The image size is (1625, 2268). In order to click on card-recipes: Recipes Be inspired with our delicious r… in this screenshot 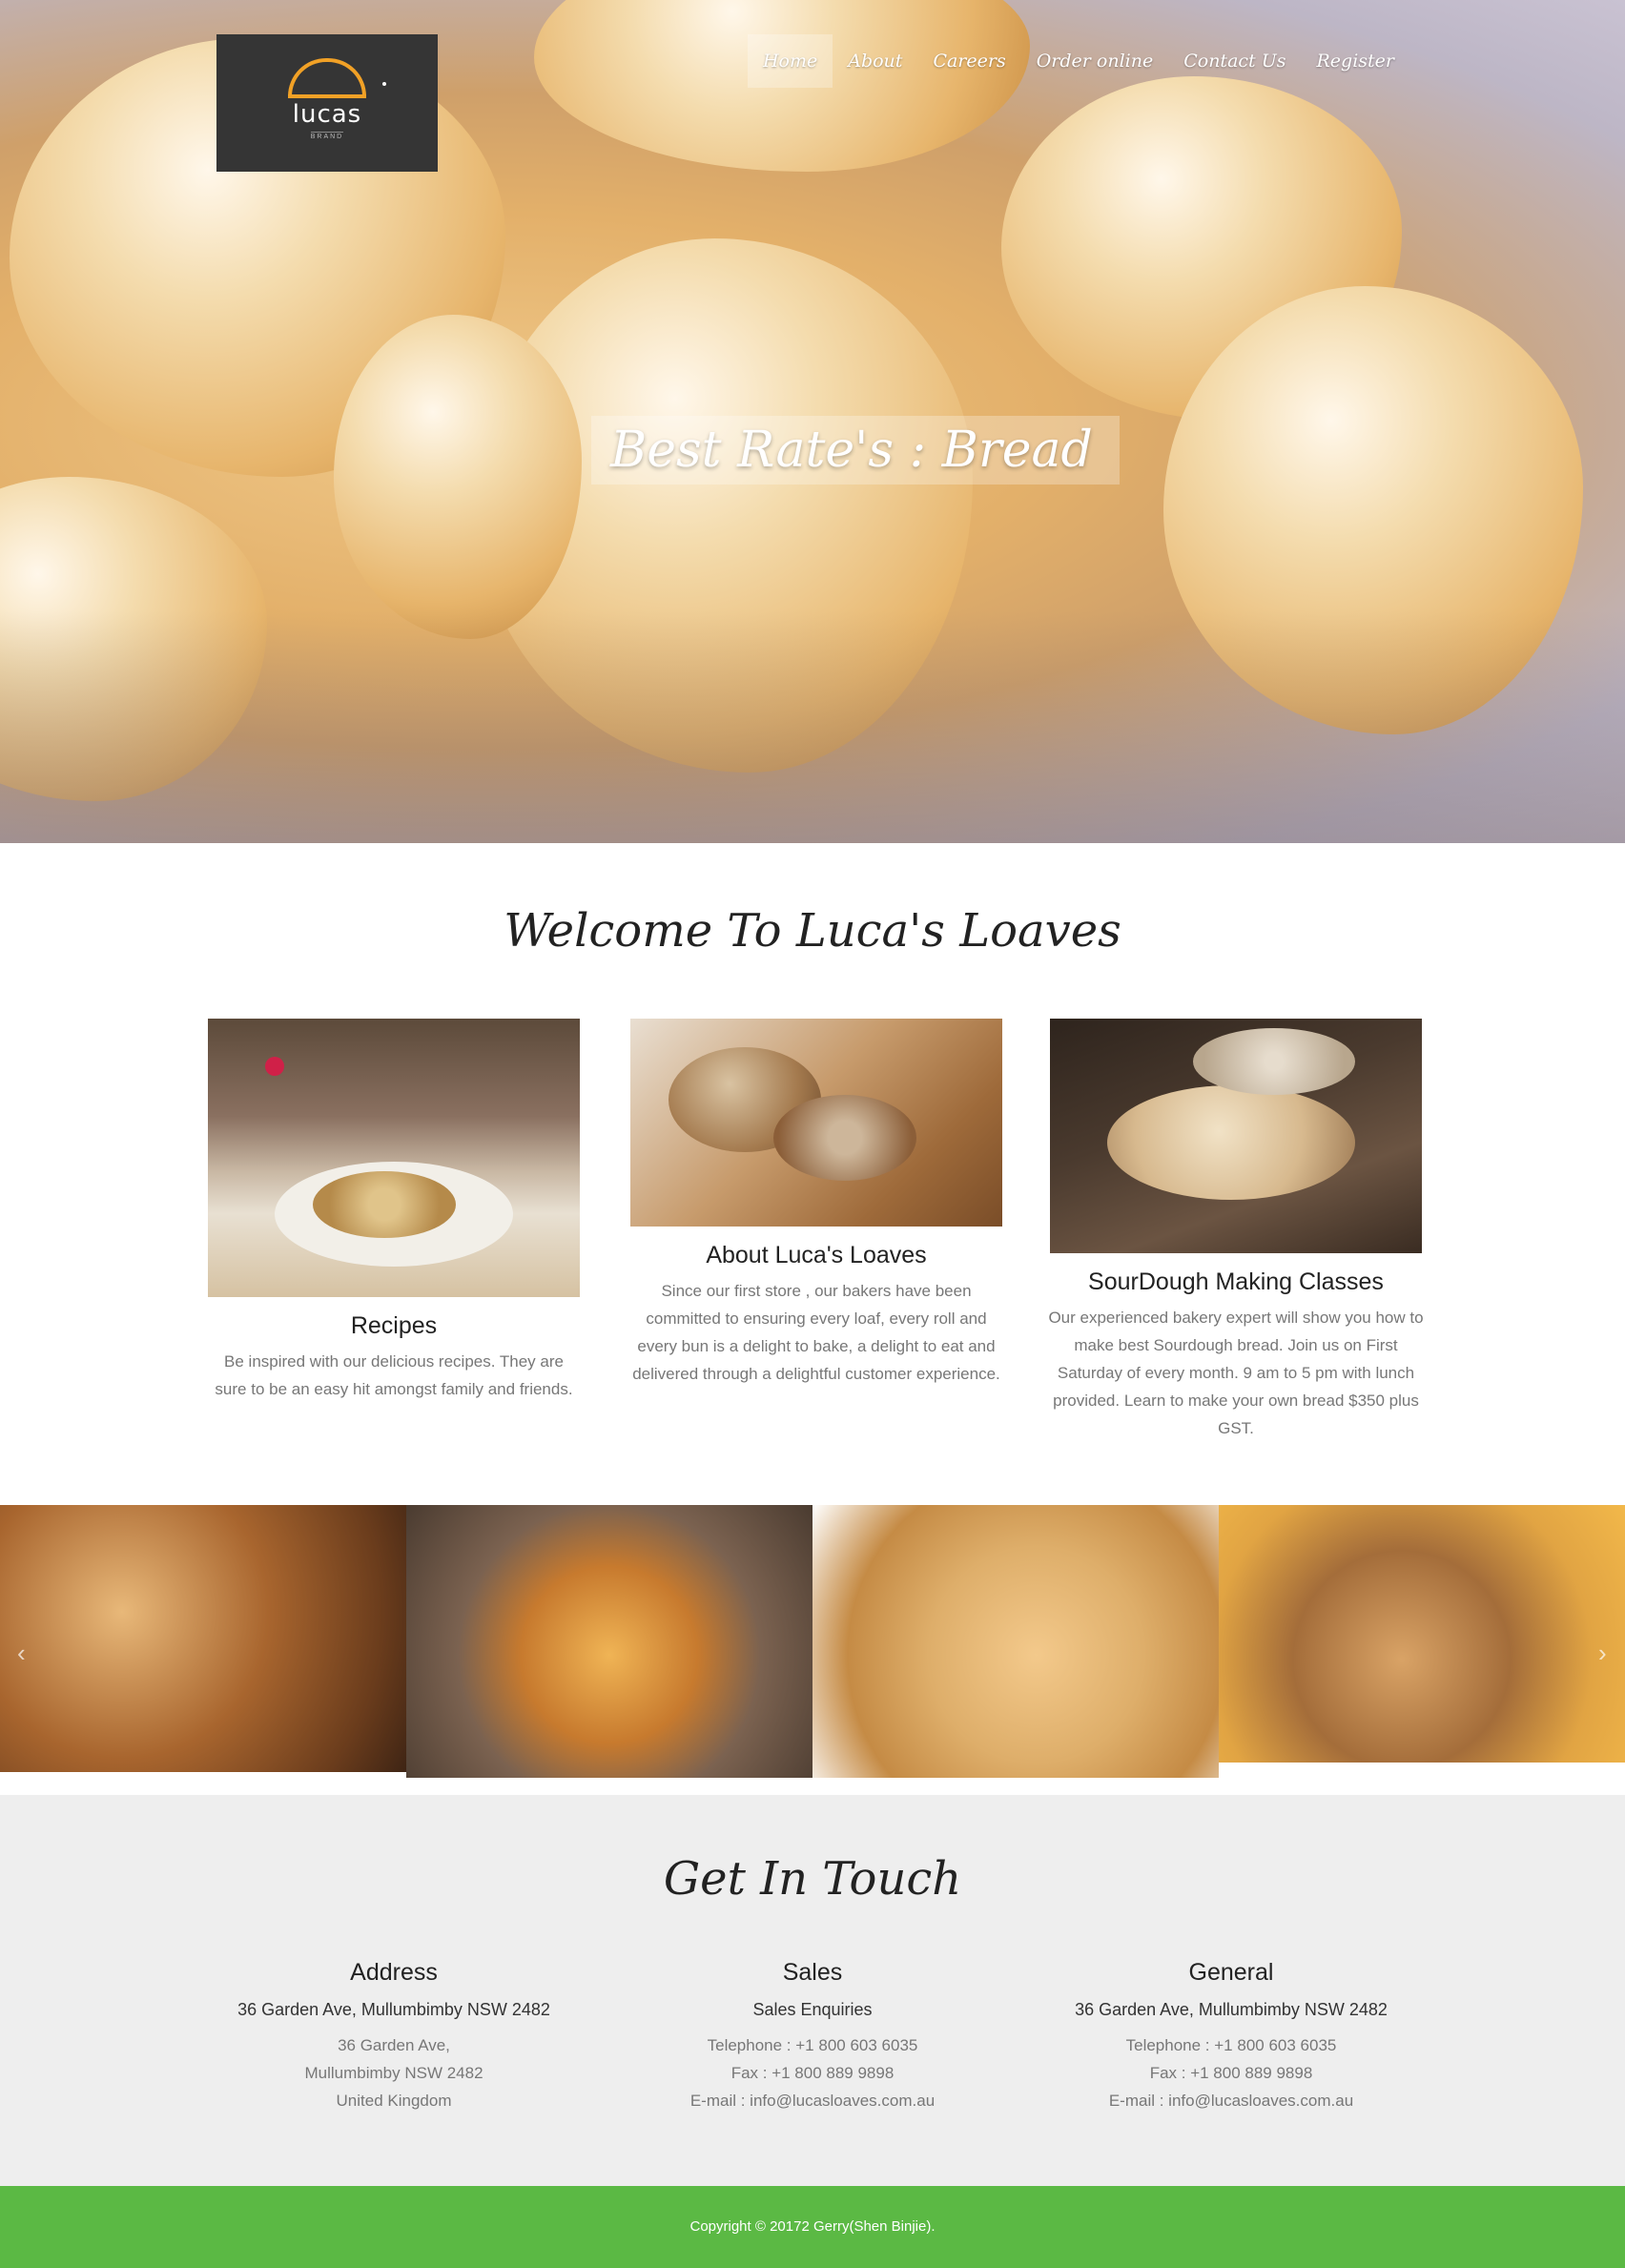, I will do `click(394, 1211)`.